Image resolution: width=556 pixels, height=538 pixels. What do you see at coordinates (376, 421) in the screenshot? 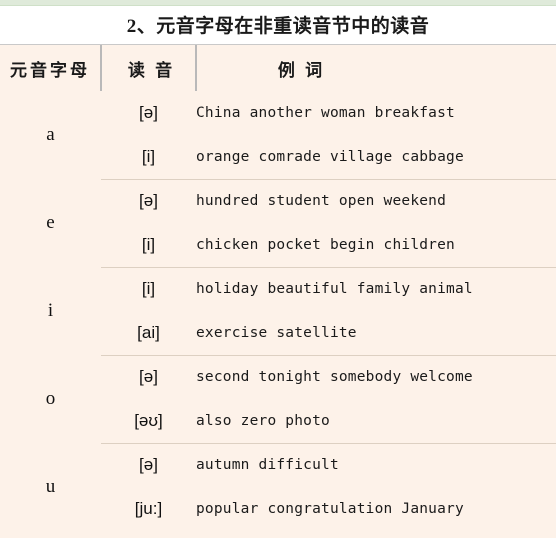
I see `examples-cell: also zero photo` at bounding box center [376, 421].